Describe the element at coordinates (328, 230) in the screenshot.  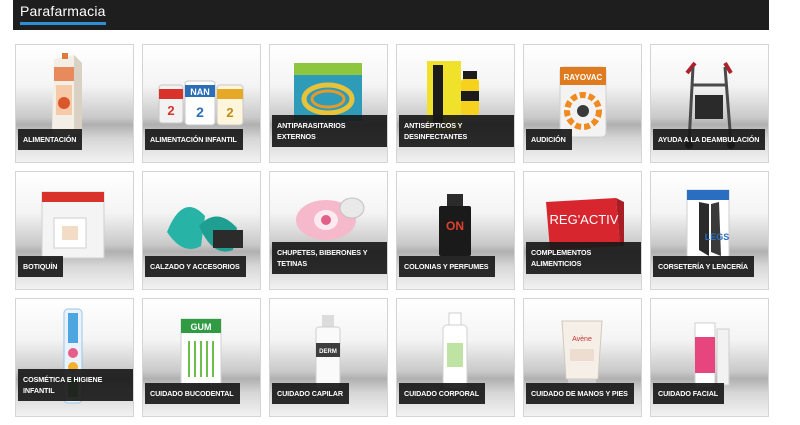
I see `category-card-chupetes: CHUPETES, BIBERONES Y TETINAS` at that location.